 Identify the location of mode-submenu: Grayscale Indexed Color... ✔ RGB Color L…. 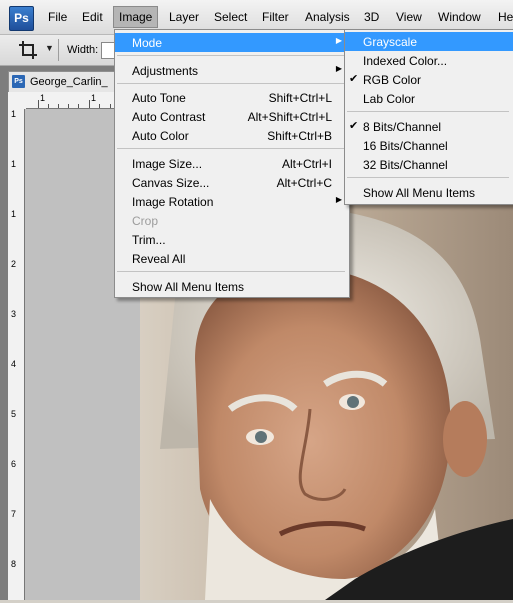
(428, 117).